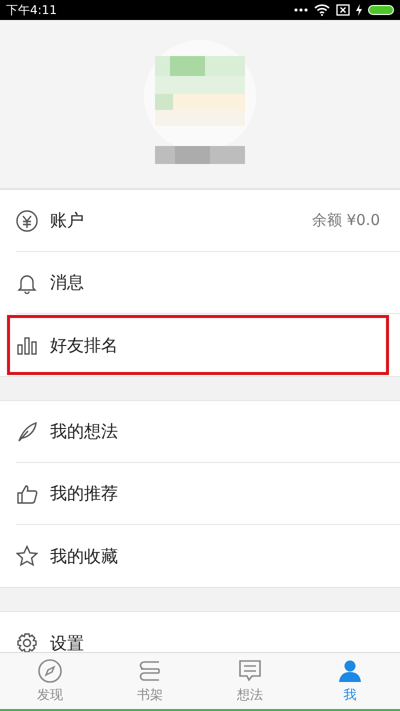 The width and height of the screenshot is (400, 711). I want to click on status-time: 下午4:11, so click(31, 10).